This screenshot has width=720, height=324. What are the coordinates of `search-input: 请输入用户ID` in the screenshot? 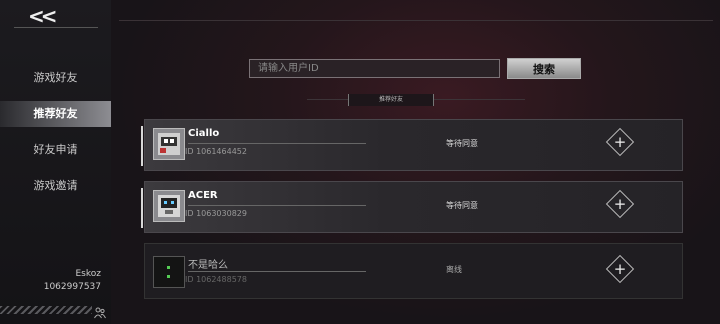 It's located at (374, 68).